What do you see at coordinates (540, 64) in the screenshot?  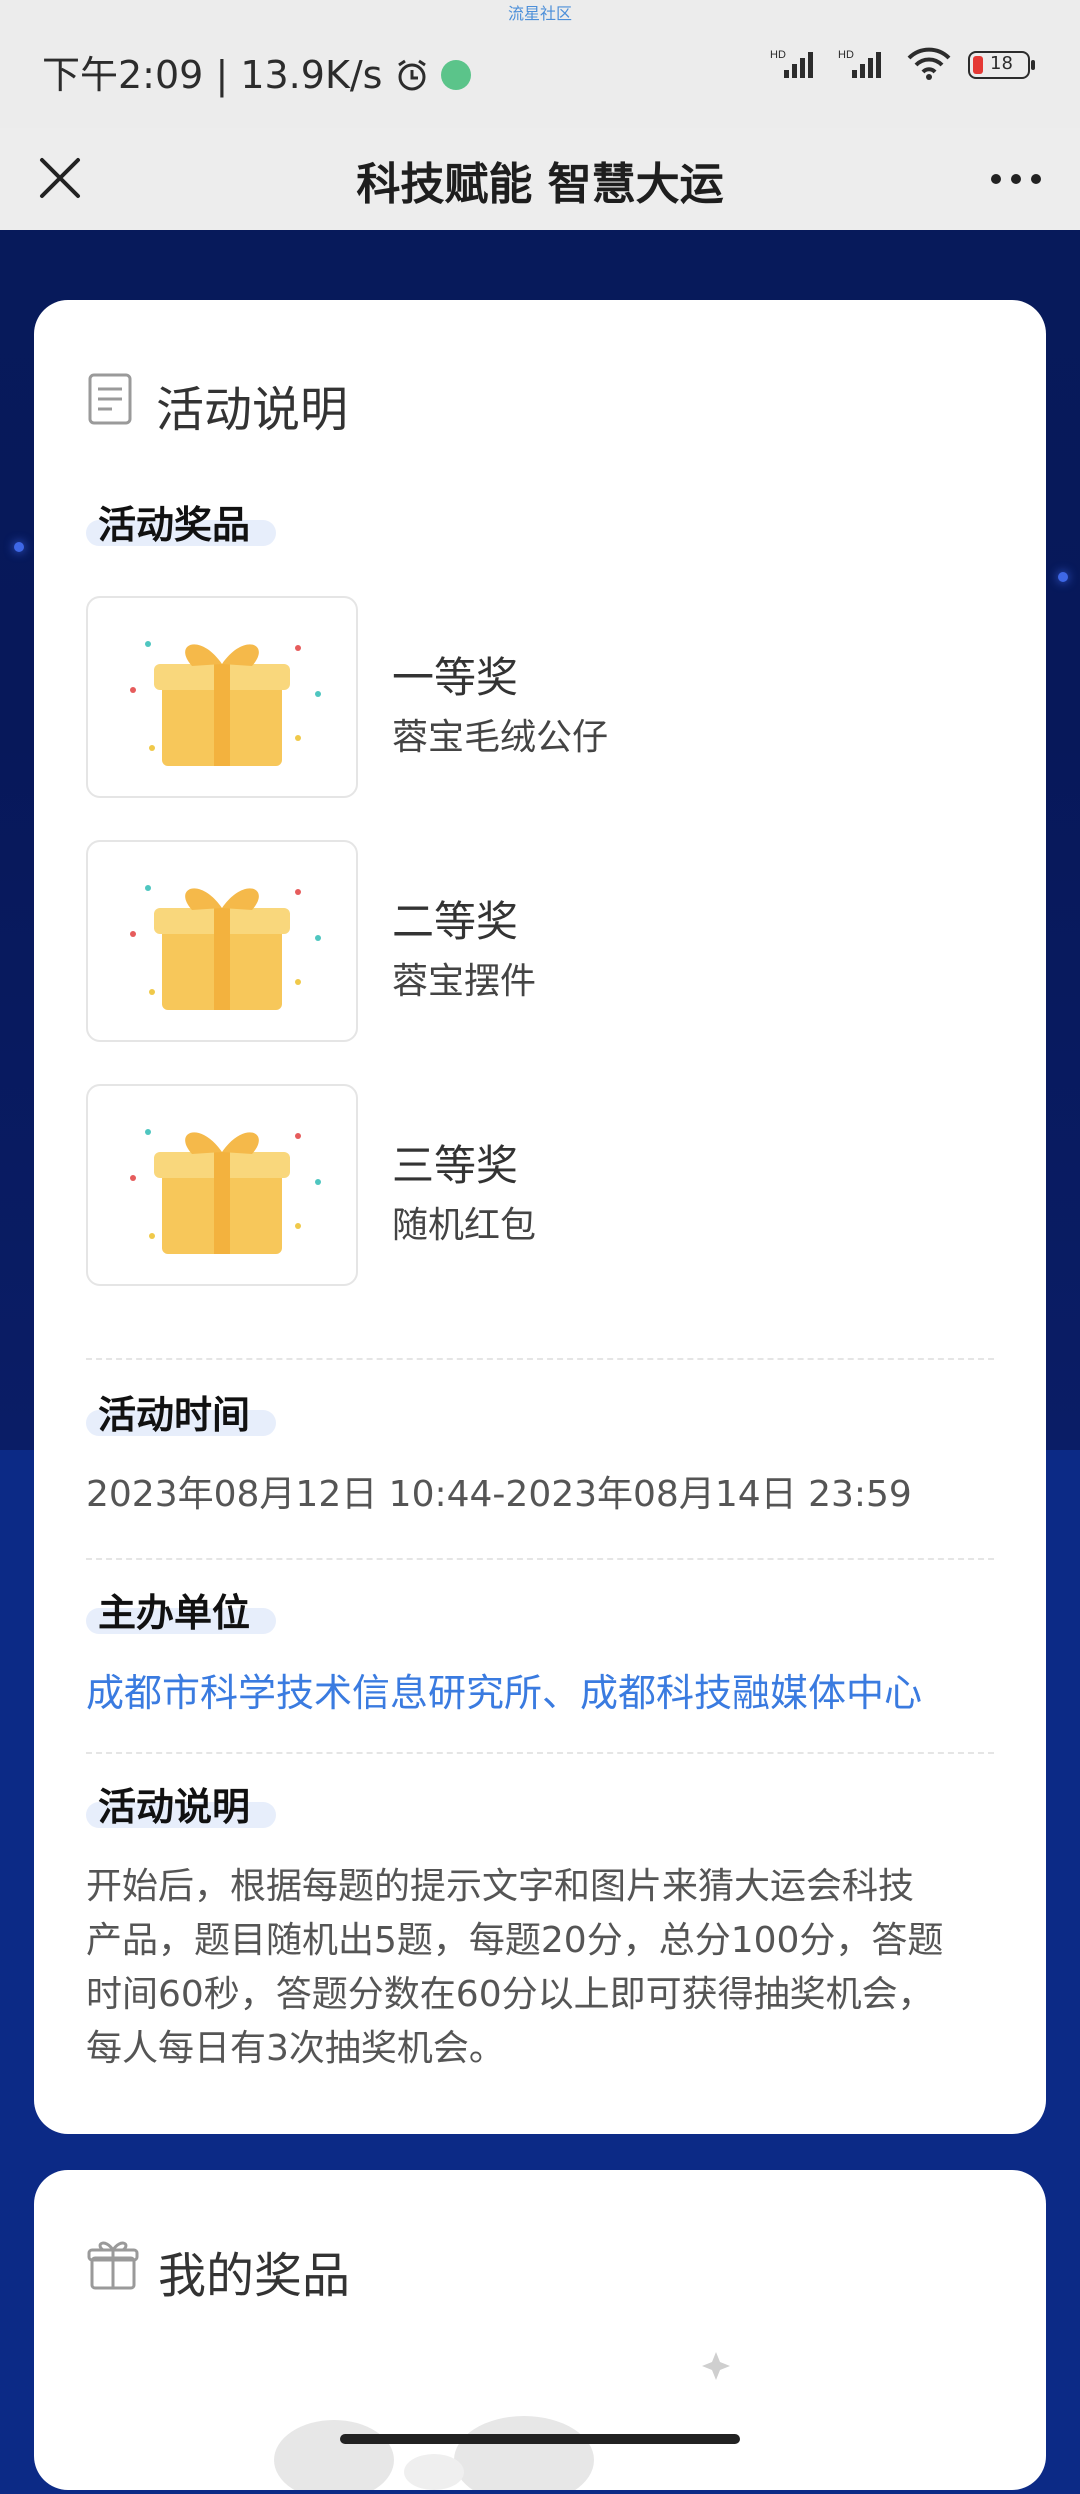 I see `status-bar: 流星社区 下午2:09 | 13.9K/s HD HD 18` at bounding box center [540, 64].